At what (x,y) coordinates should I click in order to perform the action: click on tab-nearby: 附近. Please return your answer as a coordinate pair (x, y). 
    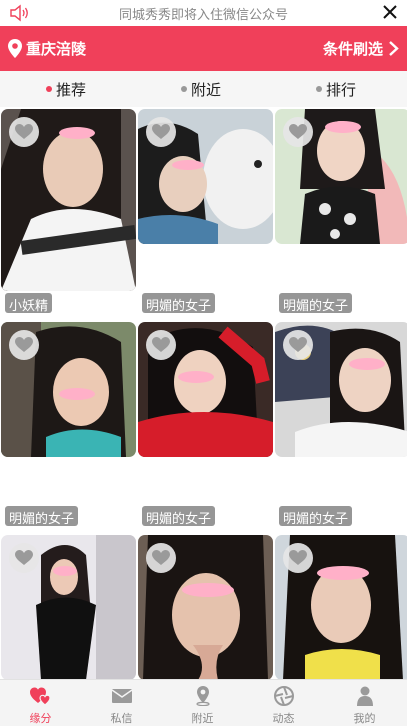
    Looking at the image, I should click on (201, 89).